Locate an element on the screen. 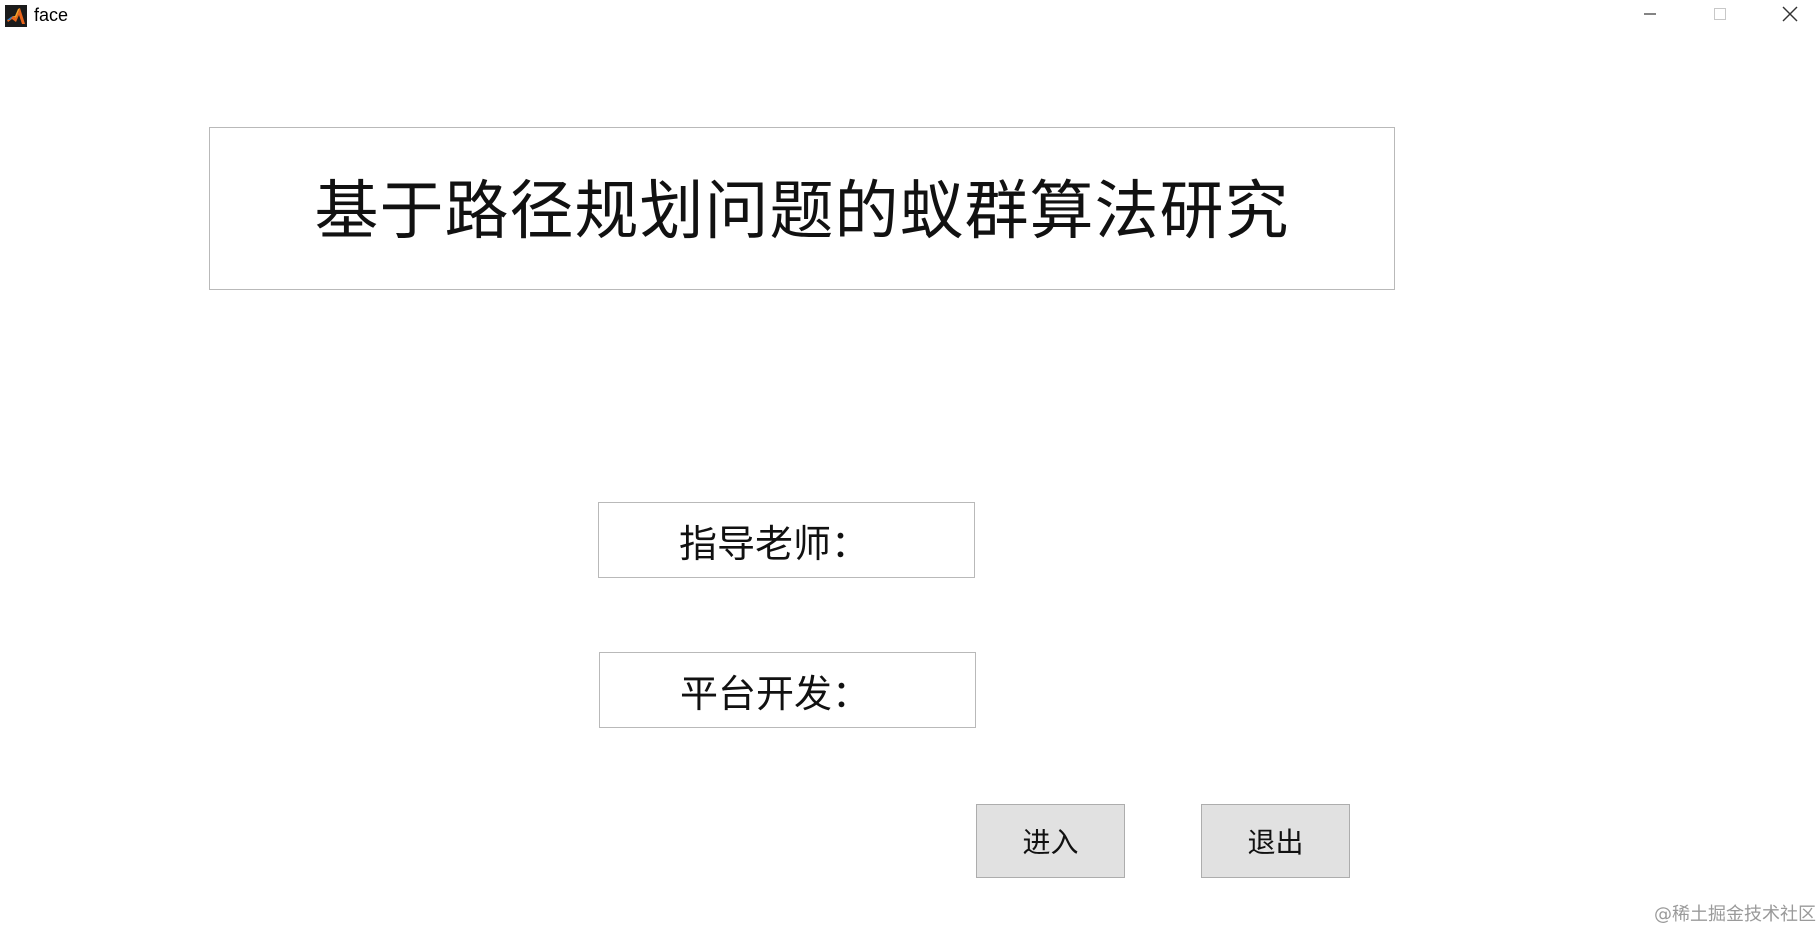 This screenshot has width=1820, height=929. minimize-icon is located at coordinates (1650, 16).